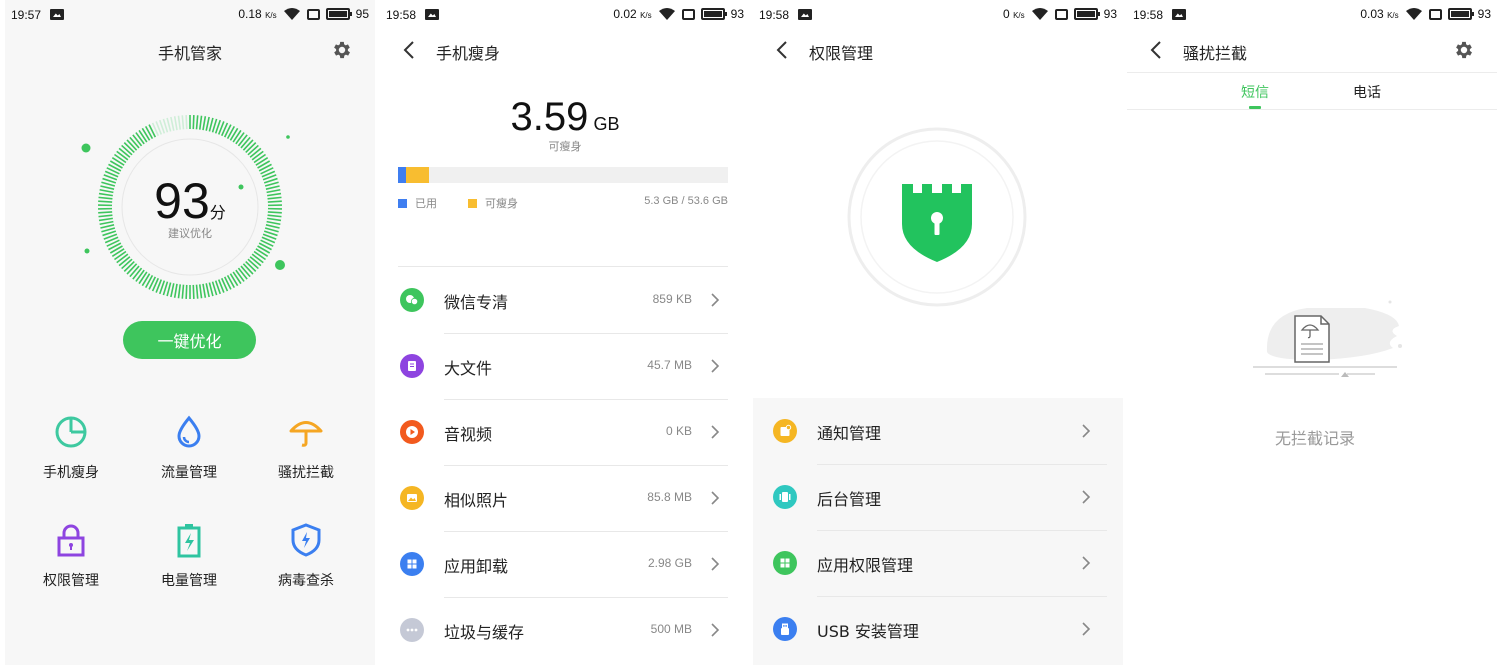 This screenshot has height=665, width=1500. I want to click on tool-battery: 电量管理, so click(189, 556).